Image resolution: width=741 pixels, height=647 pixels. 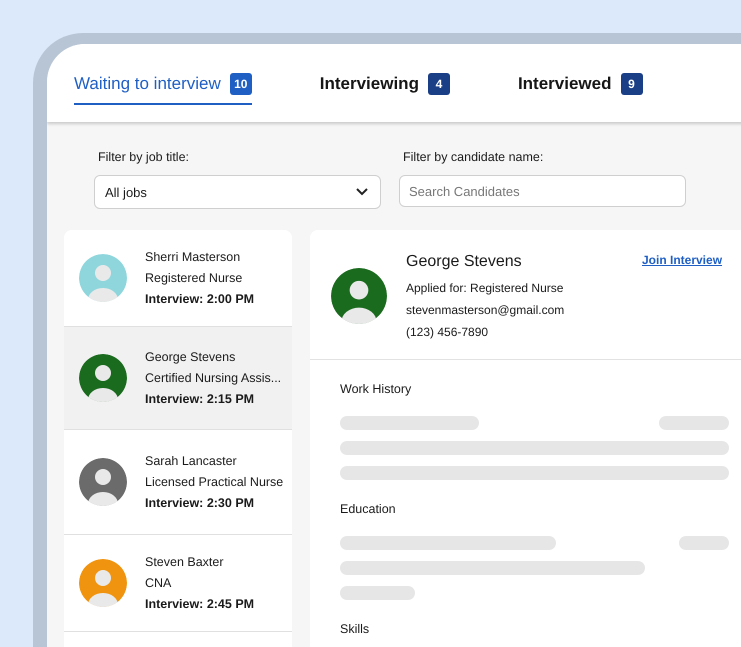 I want to click on candidate-phone: (123) 456-7890, so click(x=448, y=332).